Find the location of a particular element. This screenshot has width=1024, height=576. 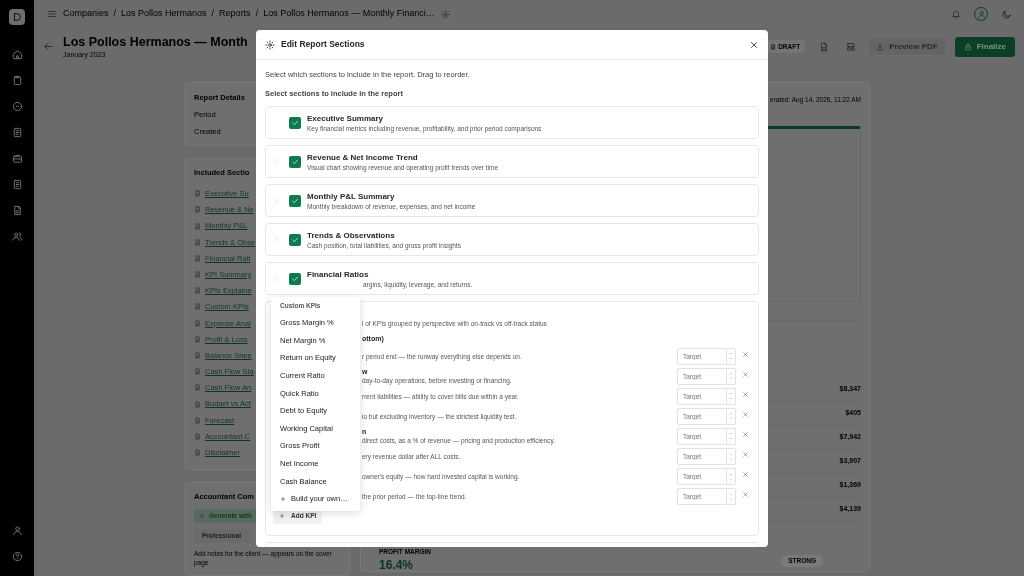

breadcrumb-link: Reports is located at coordinates (235, 14).